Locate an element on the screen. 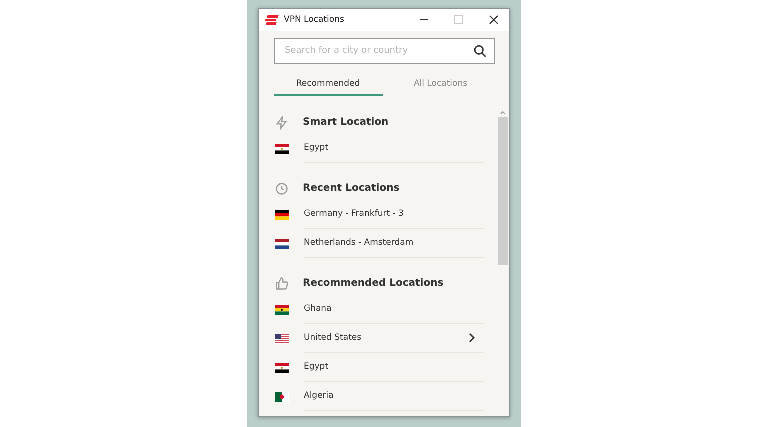  tab: Recommended is located at coordinates (328, 85).